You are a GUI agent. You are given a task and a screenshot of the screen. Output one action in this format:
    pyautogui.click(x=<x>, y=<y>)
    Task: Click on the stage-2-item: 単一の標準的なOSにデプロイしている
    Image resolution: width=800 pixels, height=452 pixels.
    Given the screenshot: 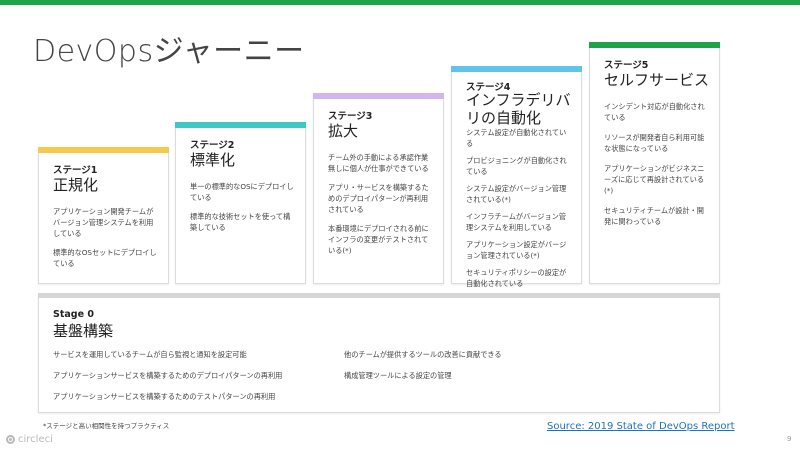 What is the action you would take?
    pyautogui.click(x=242, y=192)
    